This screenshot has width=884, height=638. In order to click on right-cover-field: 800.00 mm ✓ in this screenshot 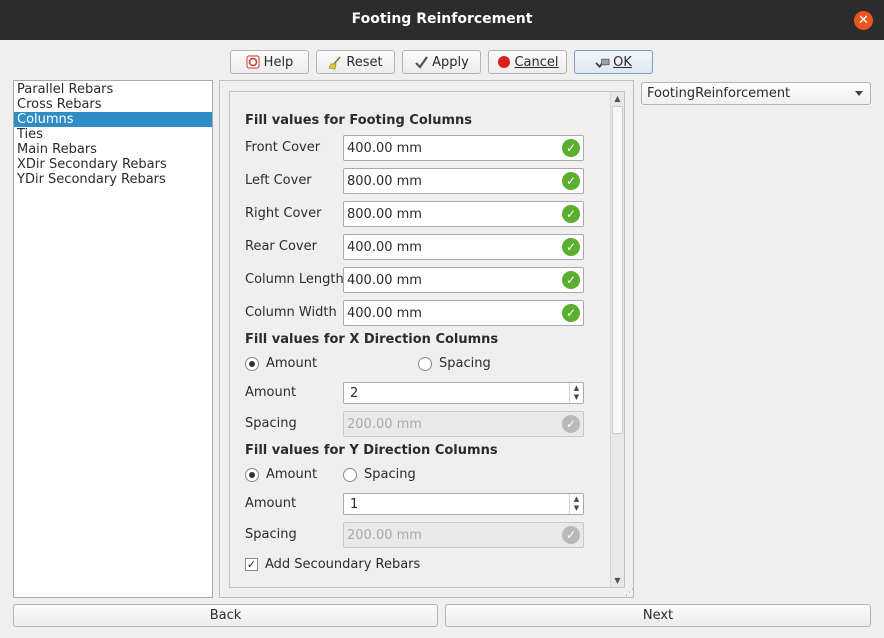, I will do `click(463, 214)`.